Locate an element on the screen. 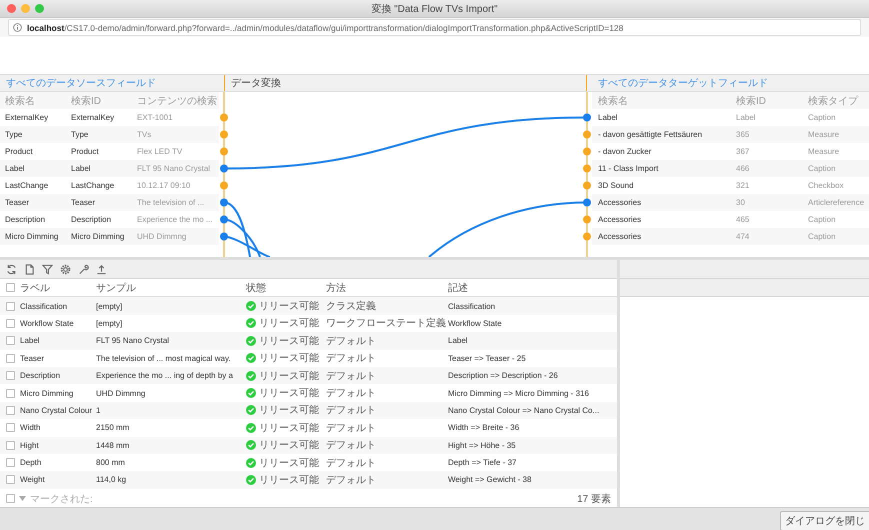 The width and height of the screenshot is (869, 530). upload-icon is located at coordinates (101, 269).